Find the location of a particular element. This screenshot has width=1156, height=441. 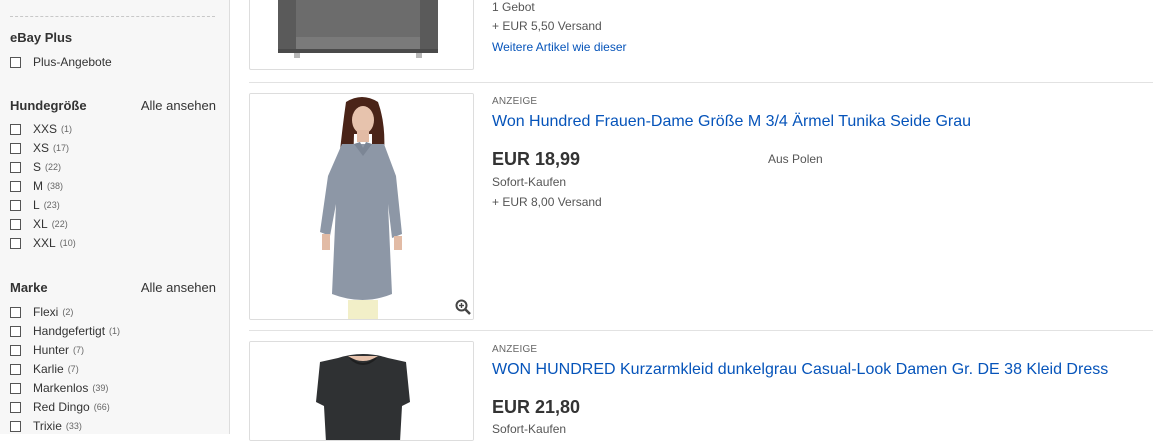

buy-format: Sofort-Kaufen is located at coordinates (529, 182).